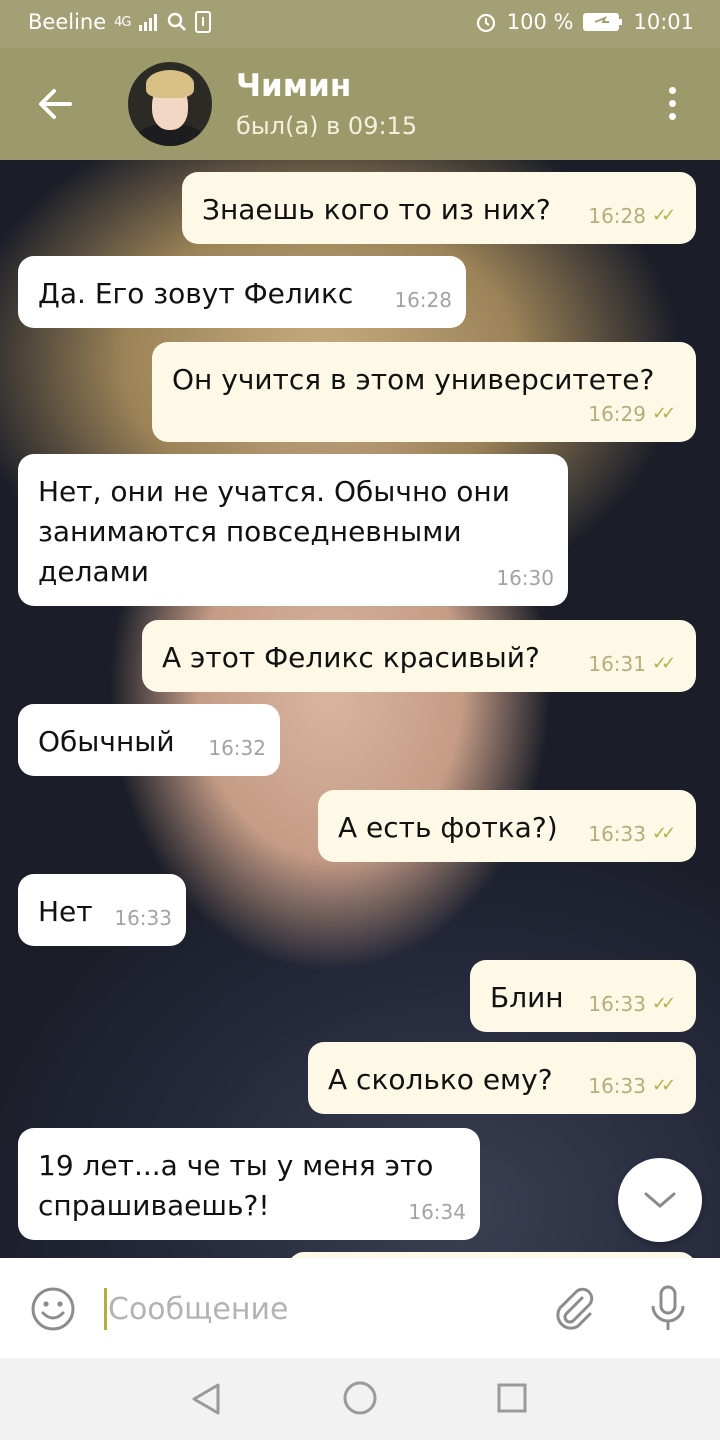 The image size is (720, 1440). What do you see at coordinates (351, 657) in the screenshot?
I see `message-text: А этот Феликс красивый?` at bounding box center [351, 657].